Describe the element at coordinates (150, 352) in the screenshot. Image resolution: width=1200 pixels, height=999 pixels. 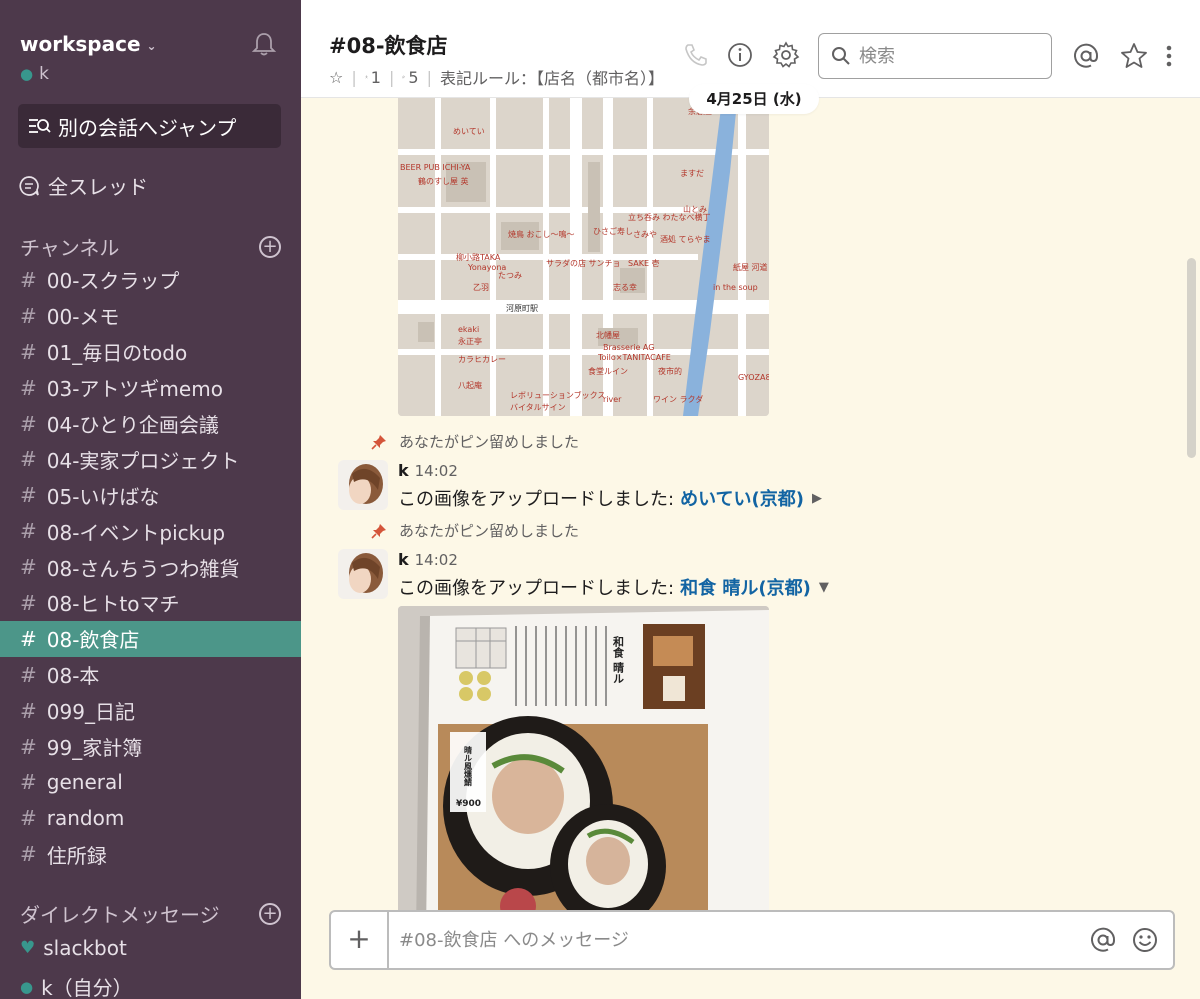
I see `channel-item: #01_毎日のtodo` at that location.